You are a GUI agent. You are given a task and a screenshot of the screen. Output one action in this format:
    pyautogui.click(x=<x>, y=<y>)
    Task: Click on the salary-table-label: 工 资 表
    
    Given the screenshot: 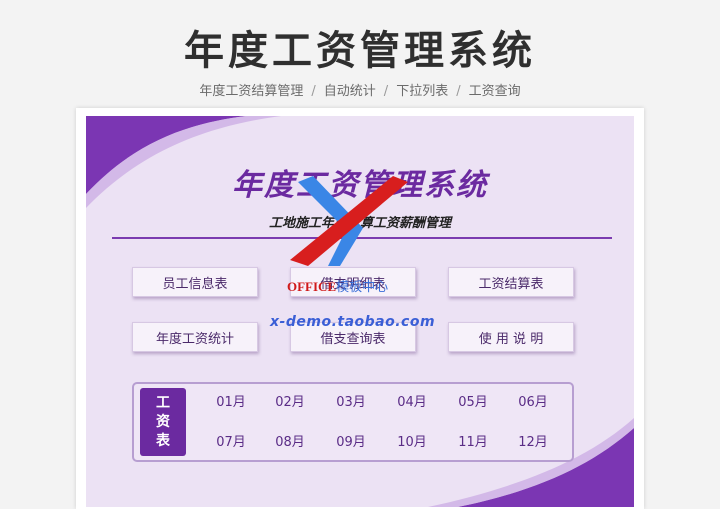 What is the action you would take?
    pyautogui.click(x=163, y=422)
    